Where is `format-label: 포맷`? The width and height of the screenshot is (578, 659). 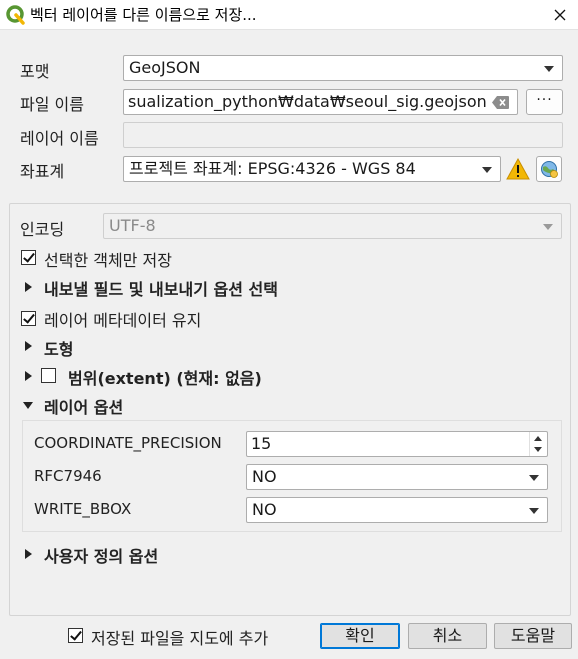
format-label: 포맷 is located at coordinates (35, 71).